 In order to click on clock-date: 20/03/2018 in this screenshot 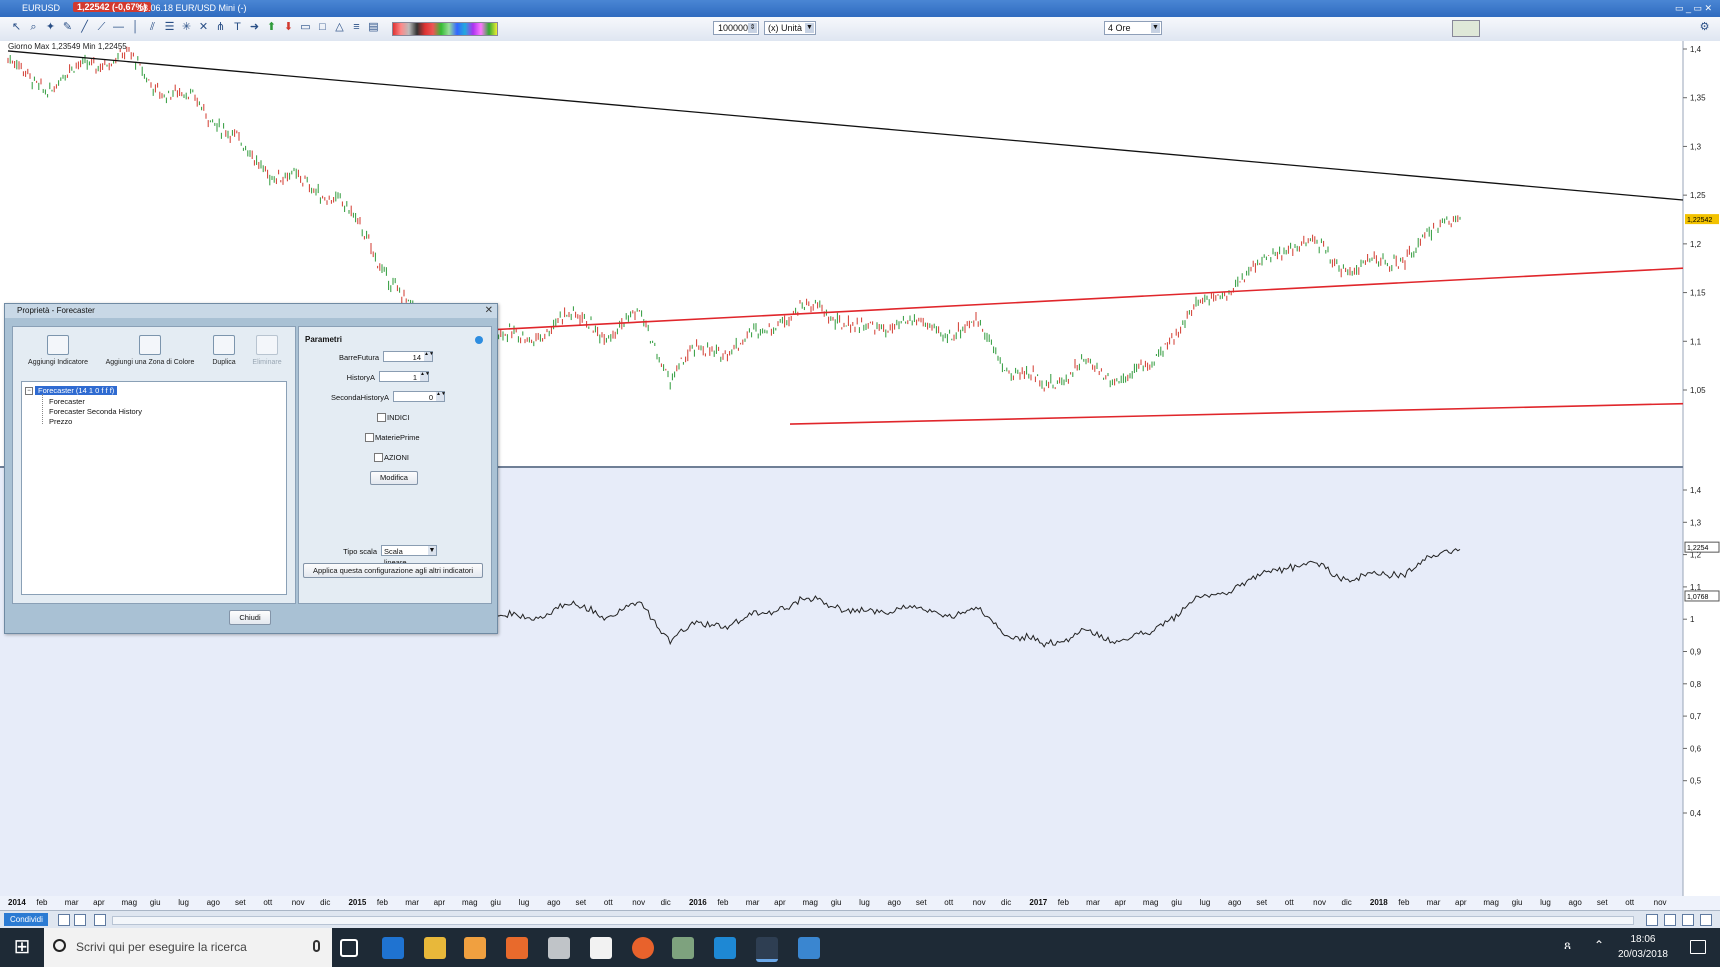, I will do `click(1642, 954)`.